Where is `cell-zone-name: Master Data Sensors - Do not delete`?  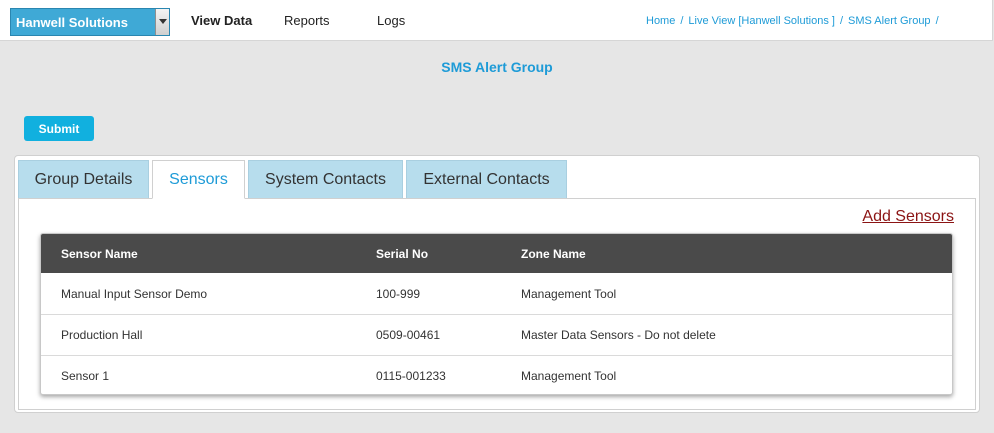
cell-zone-name: Master Data Sensors - Do not delete is located at coordinates (618, 334).